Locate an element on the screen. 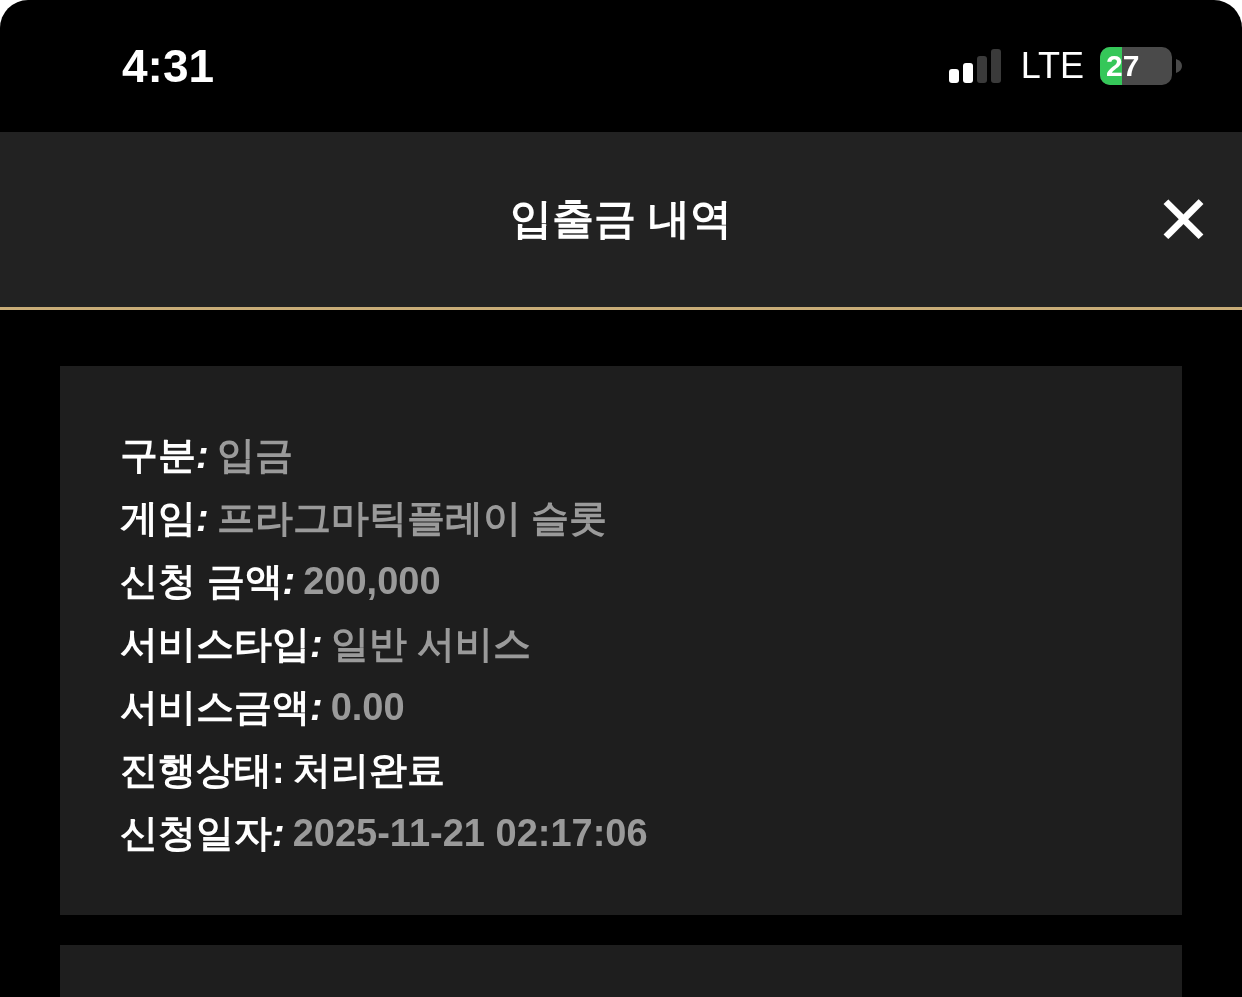 Image resolution: width=1242 pixels, height=997 pixels. field-label: 서비스금액: is located at coordinates (221, 707).